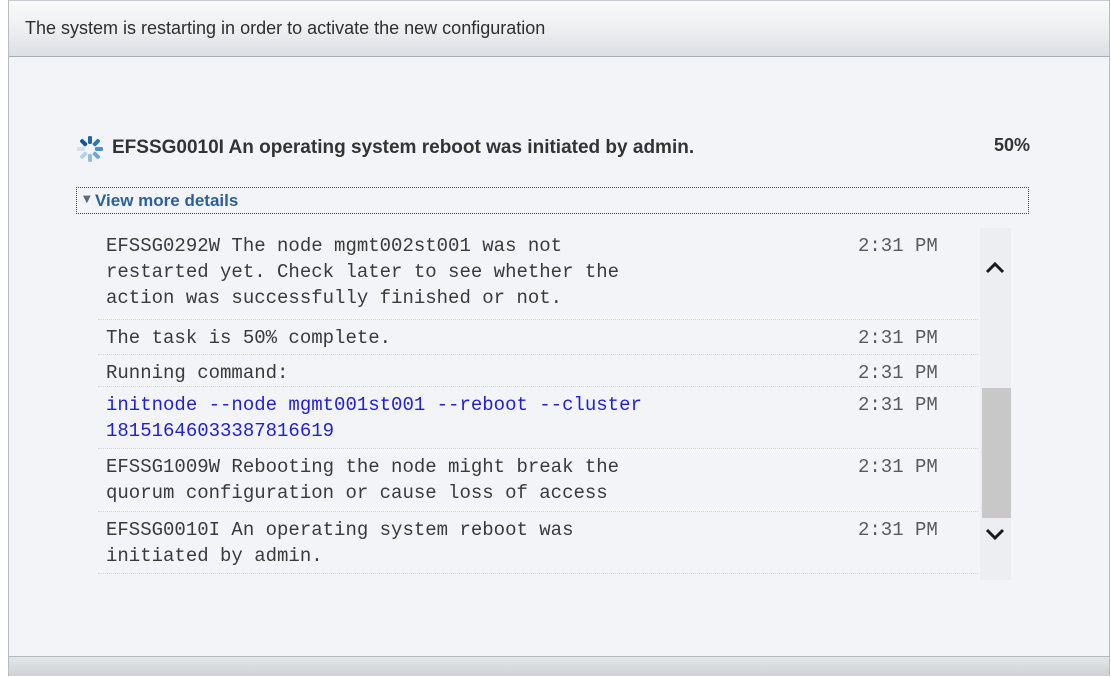  What do you see at coordinates (552, 200) in the screenshot?
I see `view-more-details-toggle: ▼ View more details` at bounding box center [552, 200].